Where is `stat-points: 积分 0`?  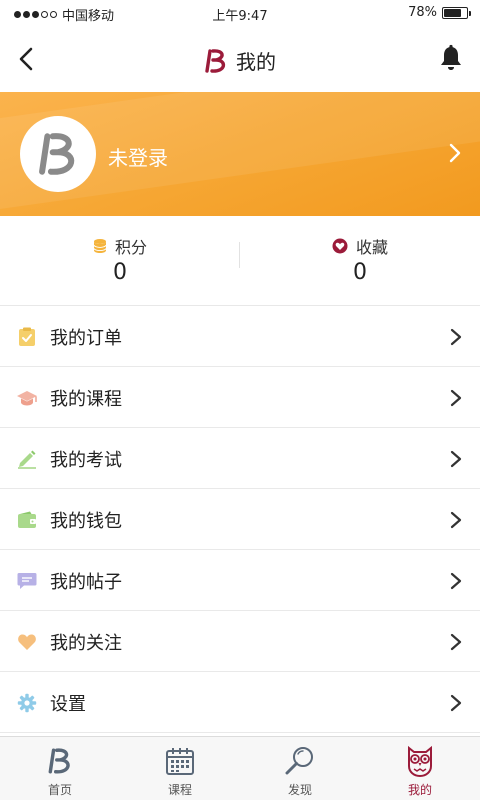 stat-points: 积分 0 is located at coordinates (120, 261).